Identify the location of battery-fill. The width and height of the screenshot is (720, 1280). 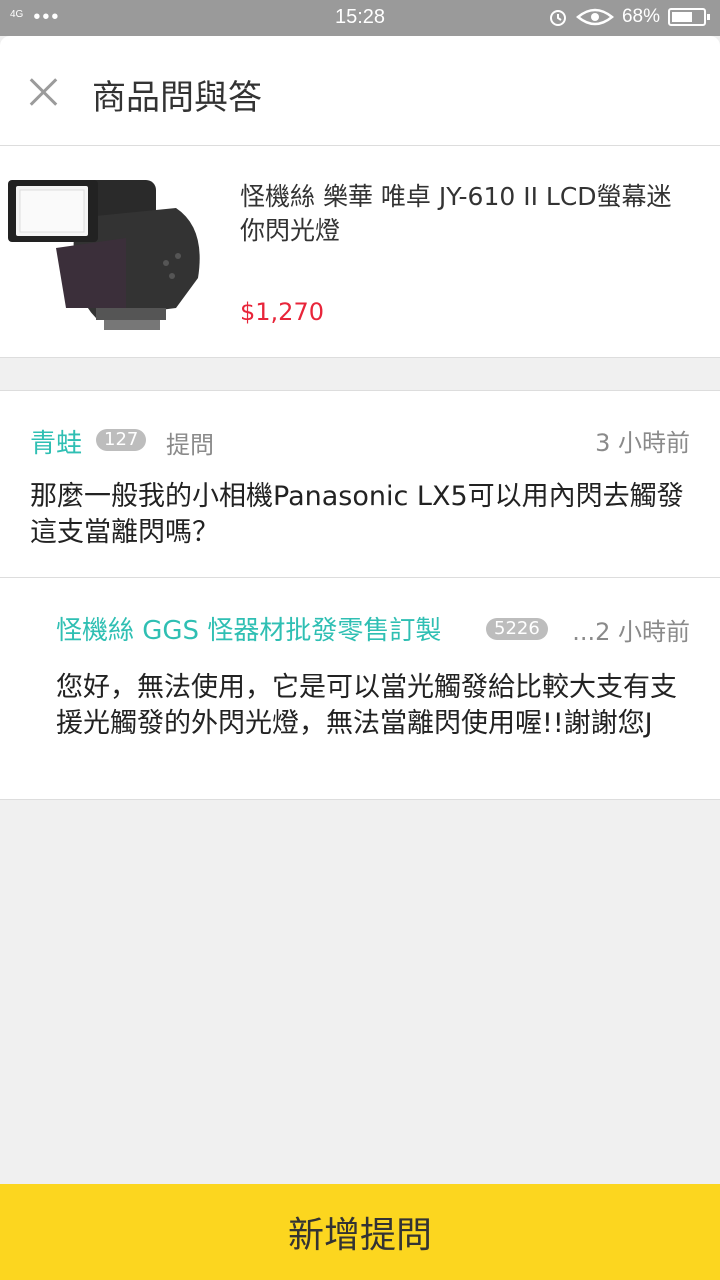
(682, 17).